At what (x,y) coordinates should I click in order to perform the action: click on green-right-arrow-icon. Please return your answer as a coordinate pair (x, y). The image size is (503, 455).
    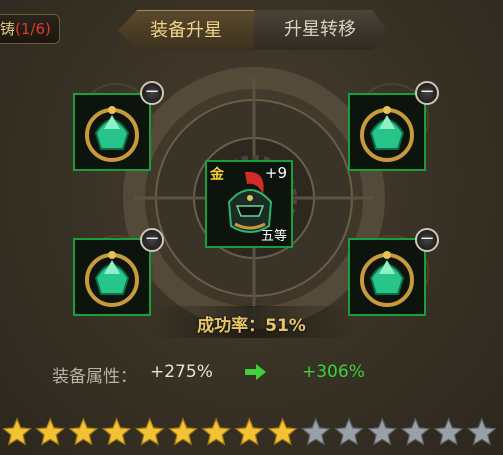
    Looking at the image, I should click on (255, 372).